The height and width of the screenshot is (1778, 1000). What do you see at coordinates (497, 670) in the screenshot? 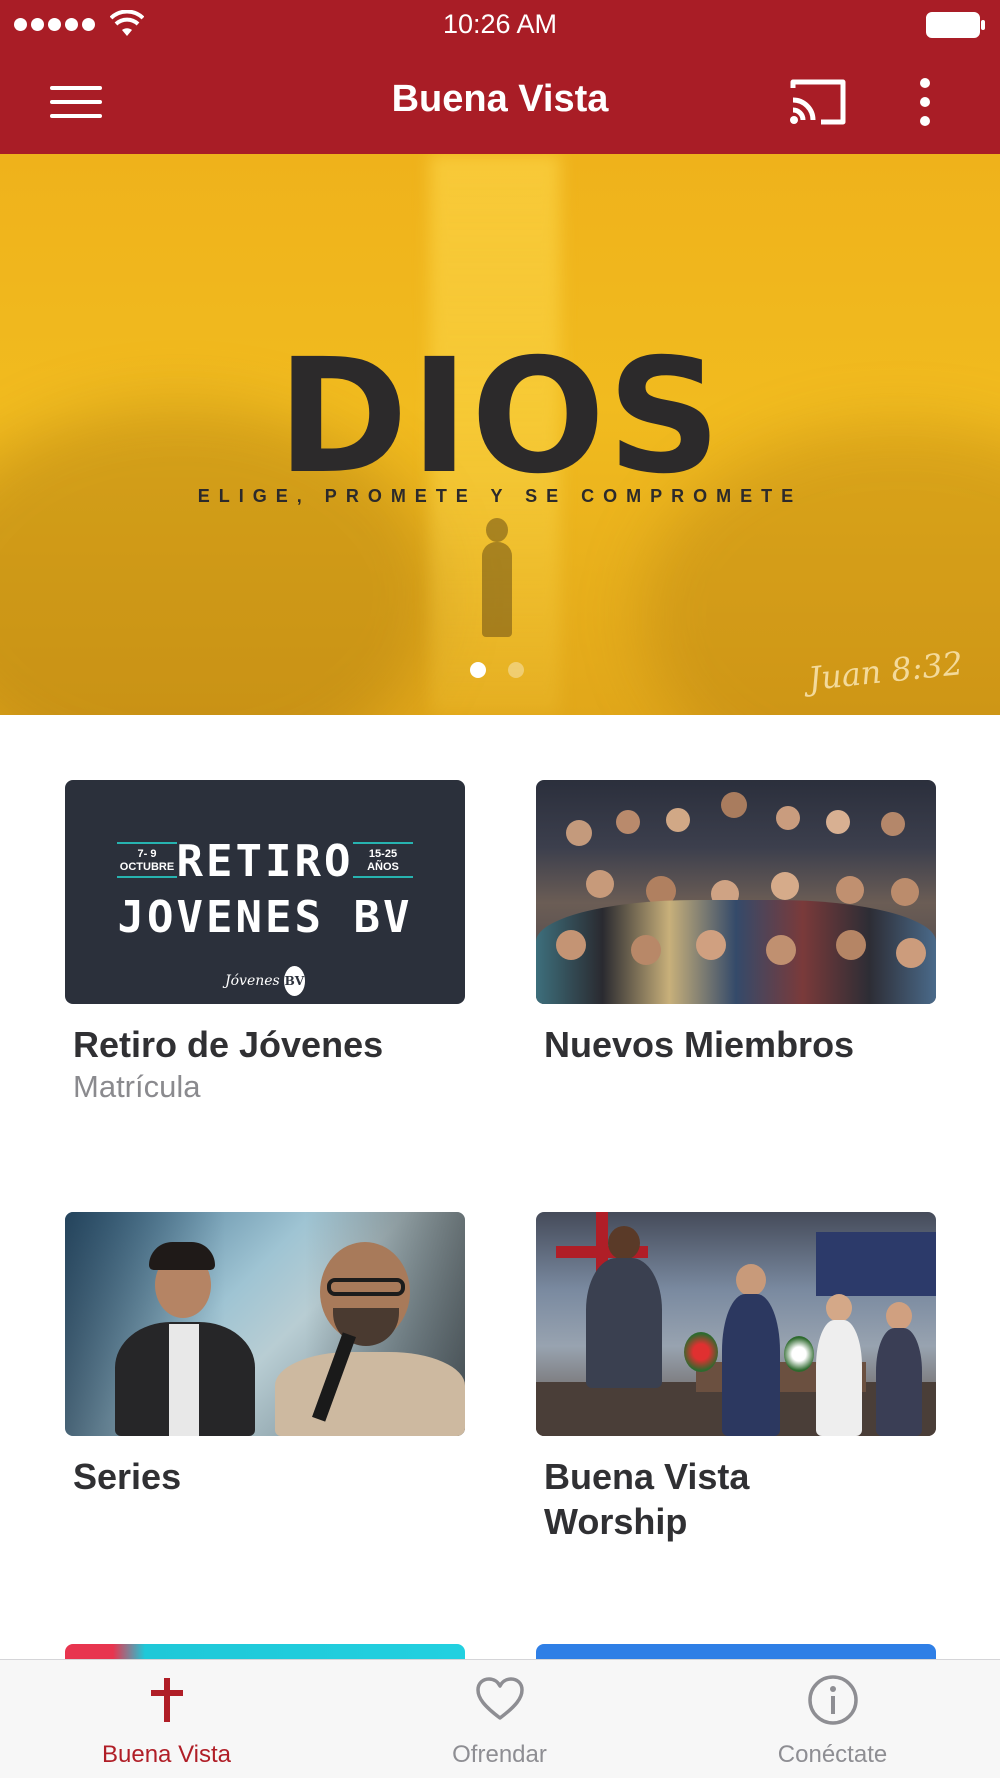
I see `carousel-pagination` at bounding box center [497, 670].